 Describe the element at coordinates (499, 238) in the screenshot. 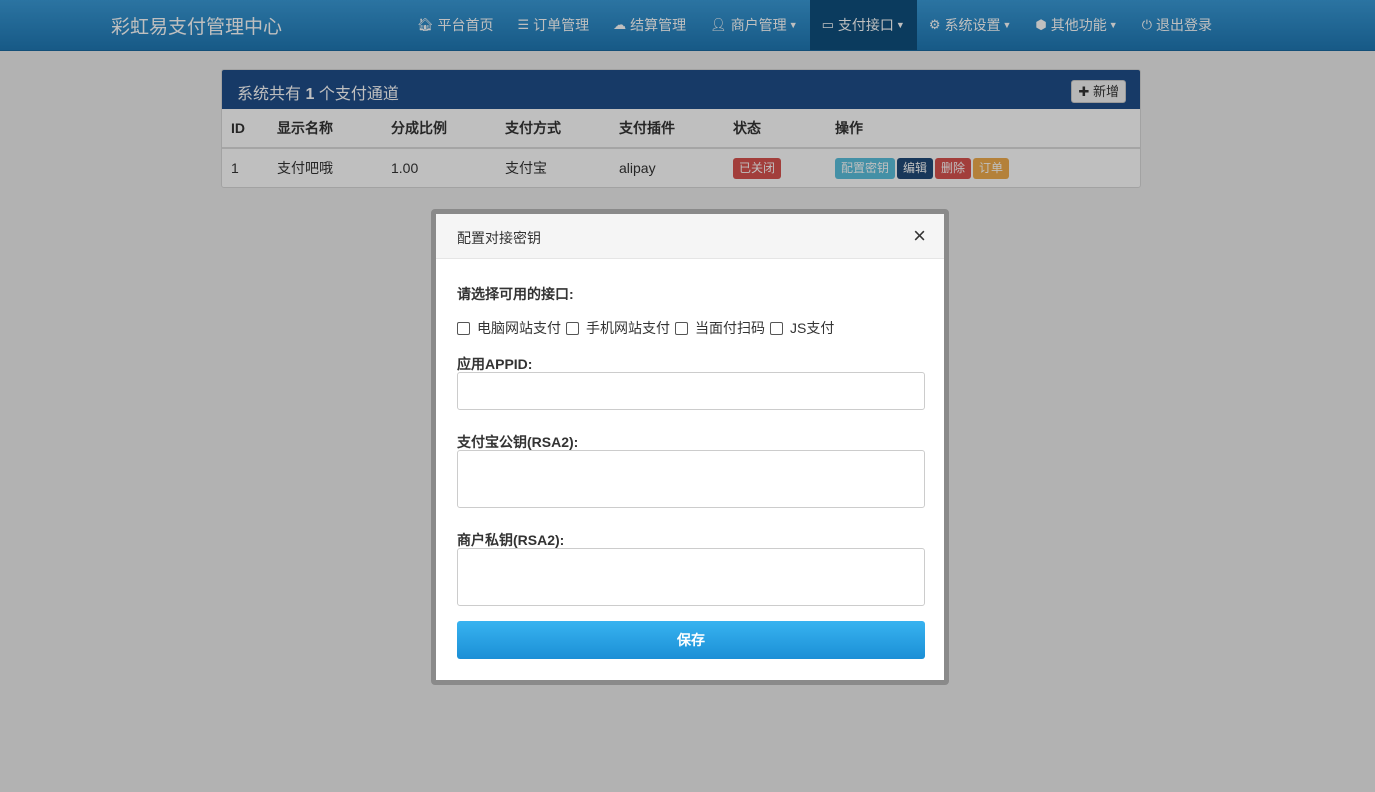

I see `modal-title: 配置对接密钥` at that location.